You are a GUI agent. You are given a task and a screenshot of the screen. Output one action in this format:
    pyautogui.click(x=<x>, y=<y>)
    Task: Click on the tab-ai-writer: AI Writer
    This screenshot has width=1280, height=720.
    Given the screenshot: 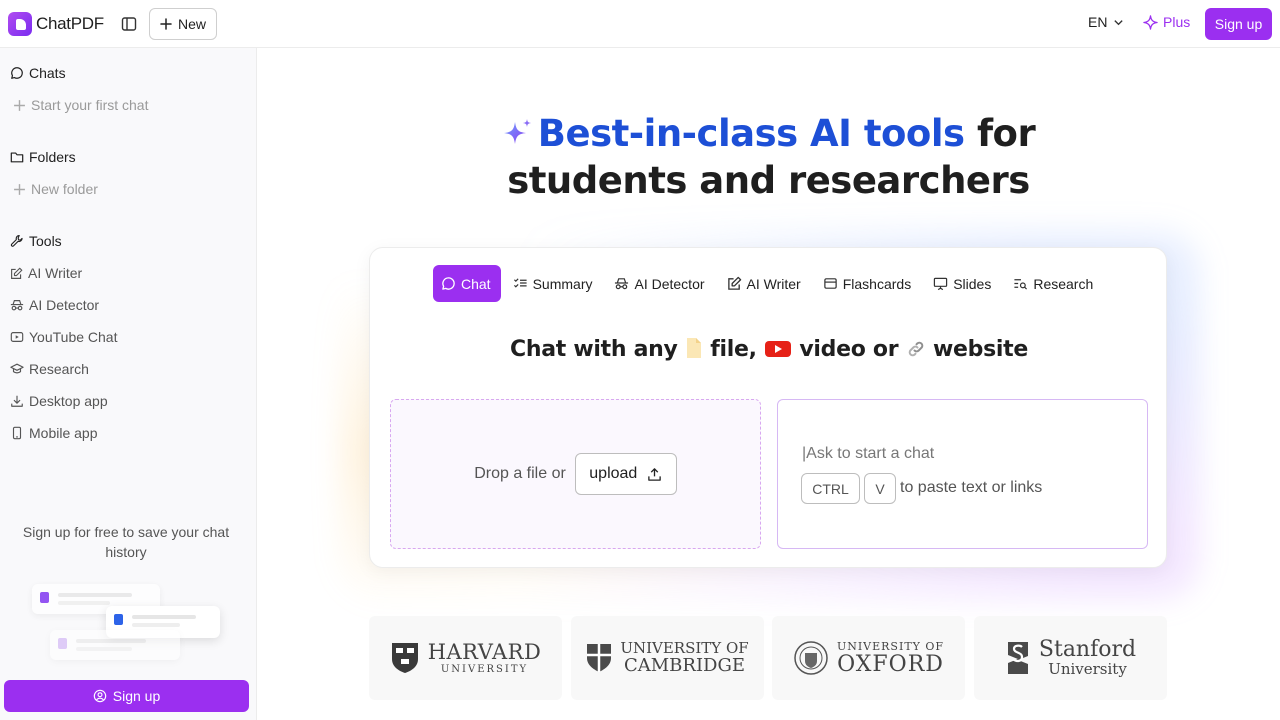 What is the action you would take?
    pyautogui.click(x=764, y=283)
    